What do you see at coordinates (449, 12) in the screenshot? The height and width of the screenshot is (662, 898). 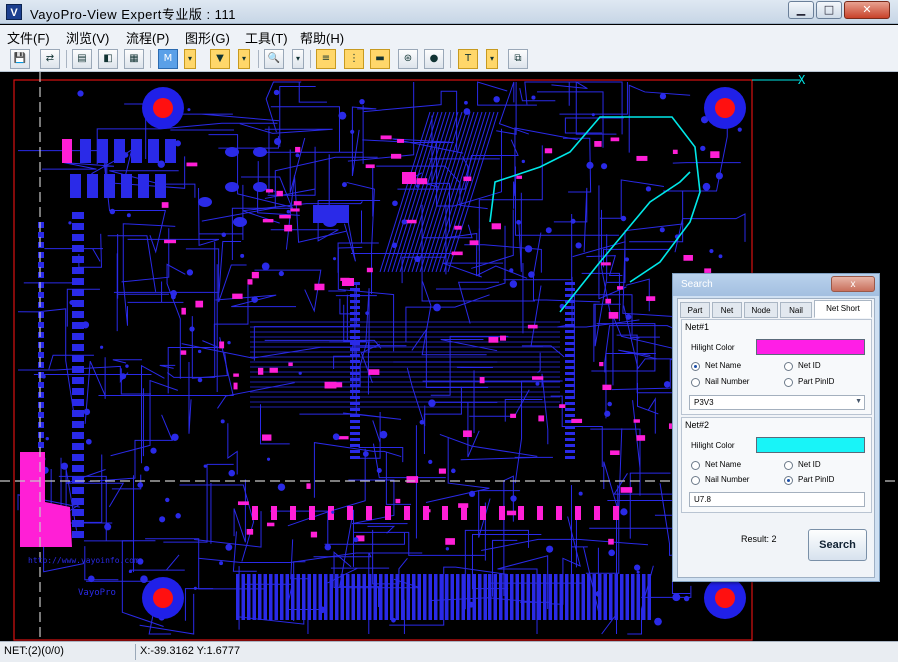 I see `title-bar: V VayoPro-View Expert专业版 : 111 ▁ □ ✕` at bounding box center [449, 12].